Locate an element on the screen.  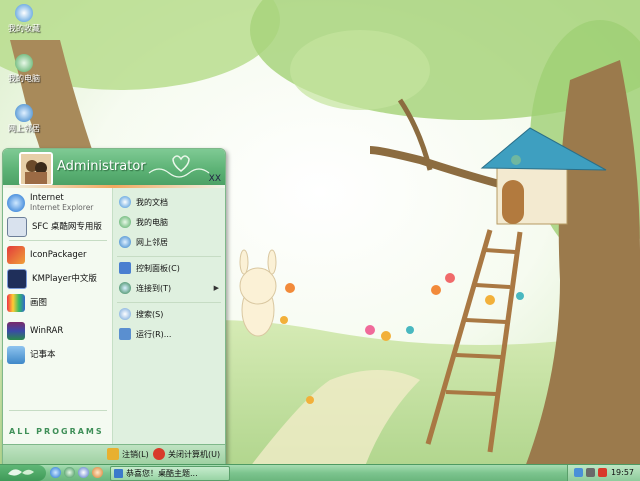
place-network: 网上邻居 is located at coordinates (170, 242).